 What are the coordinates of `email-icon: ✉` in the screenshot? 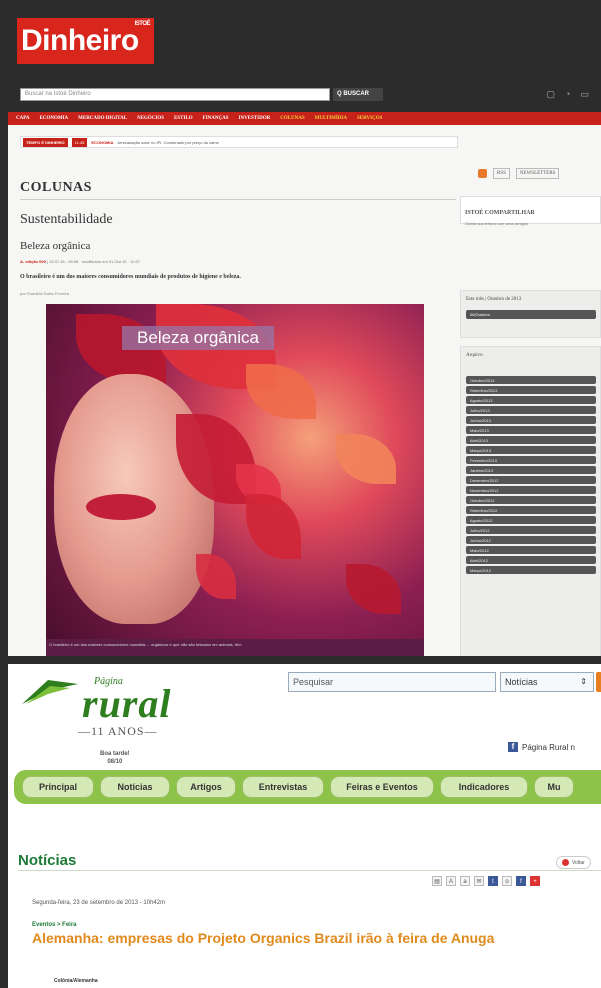 It's located at (479, 881).